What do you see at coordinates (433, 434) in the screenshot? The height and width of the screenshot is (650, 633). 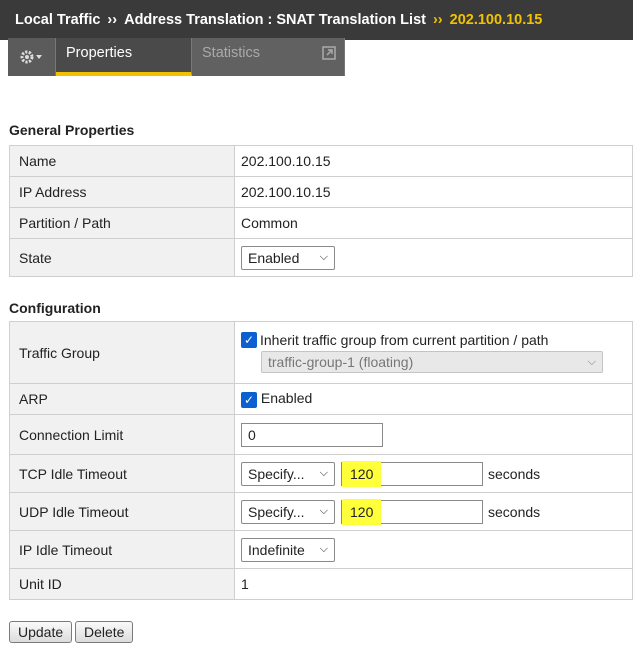 I see `connection-limit-cell: 0` at bounding box center [433, 434].